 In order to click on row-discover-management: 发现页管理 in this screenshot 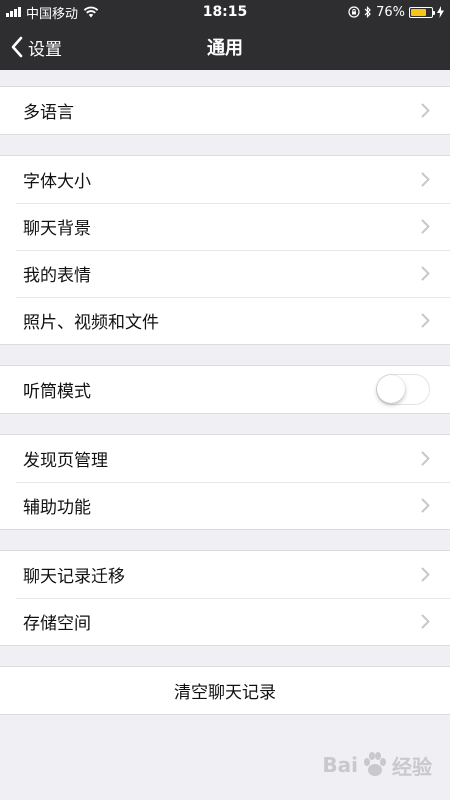, I will do `click(225, 458)`.